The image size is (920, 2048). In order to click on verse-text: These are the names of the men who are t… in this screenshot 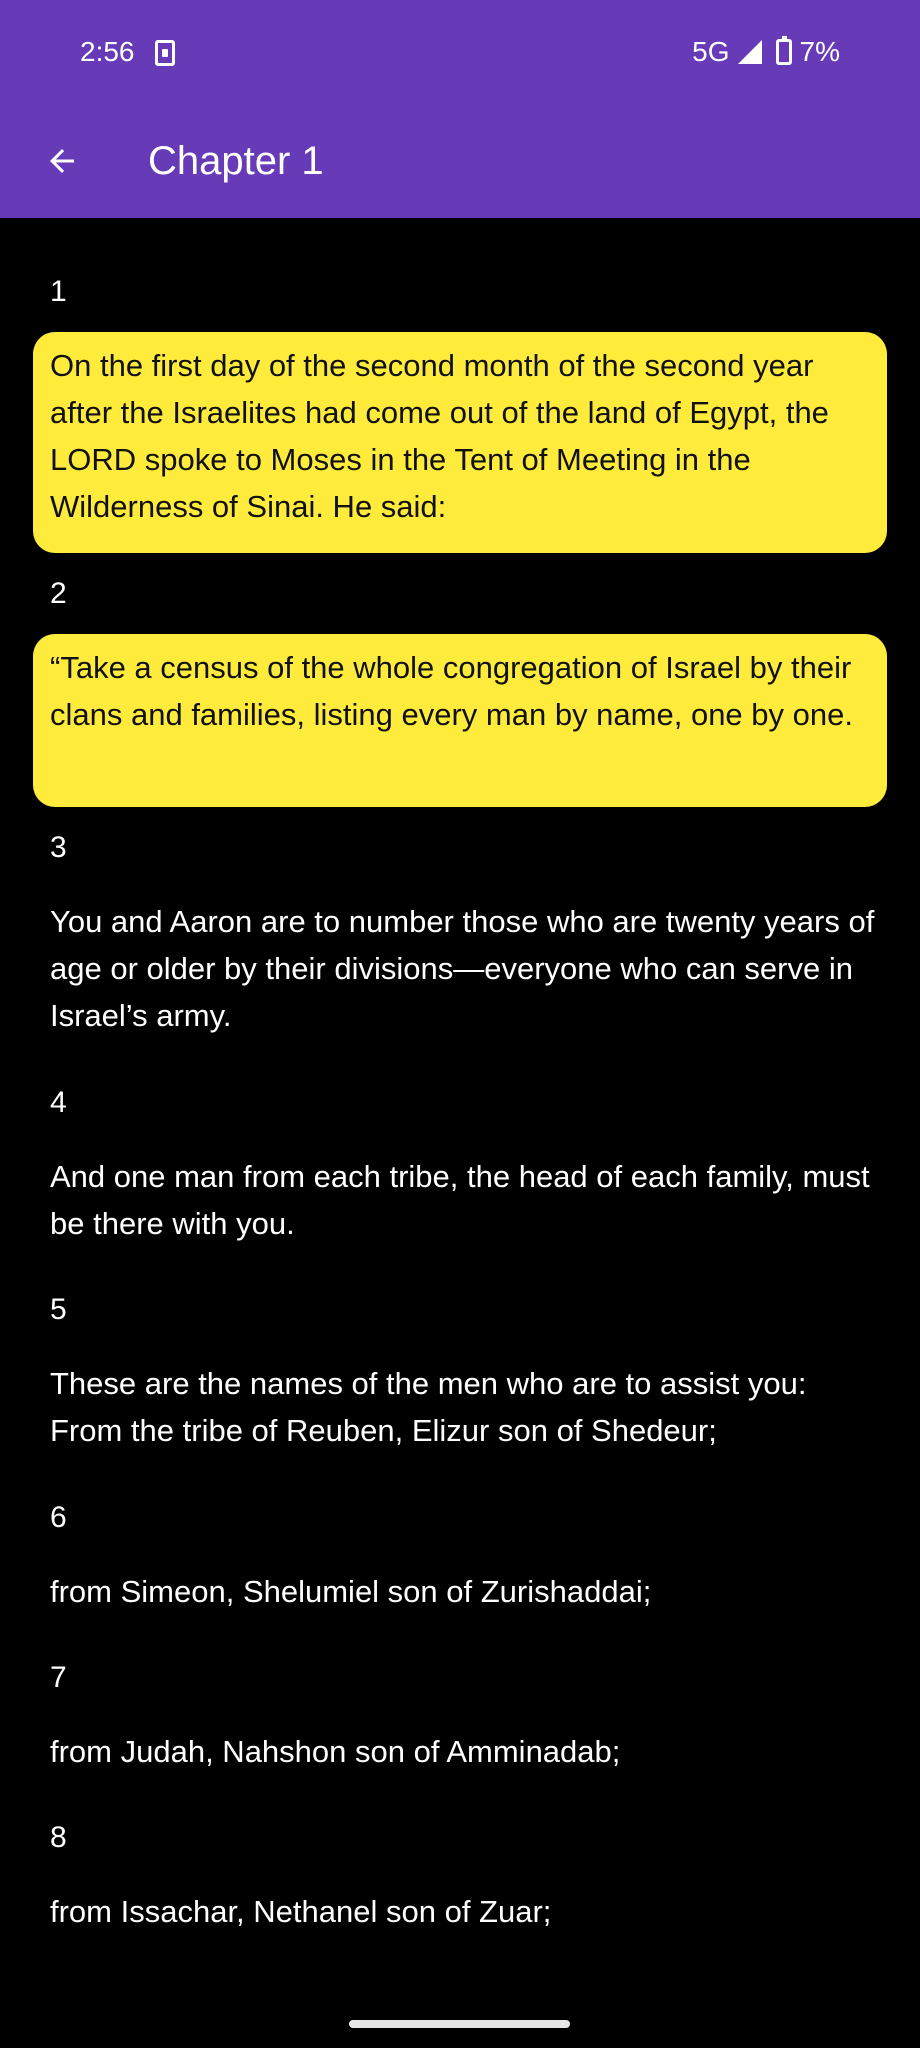, I will do `click(465, 1407)`.